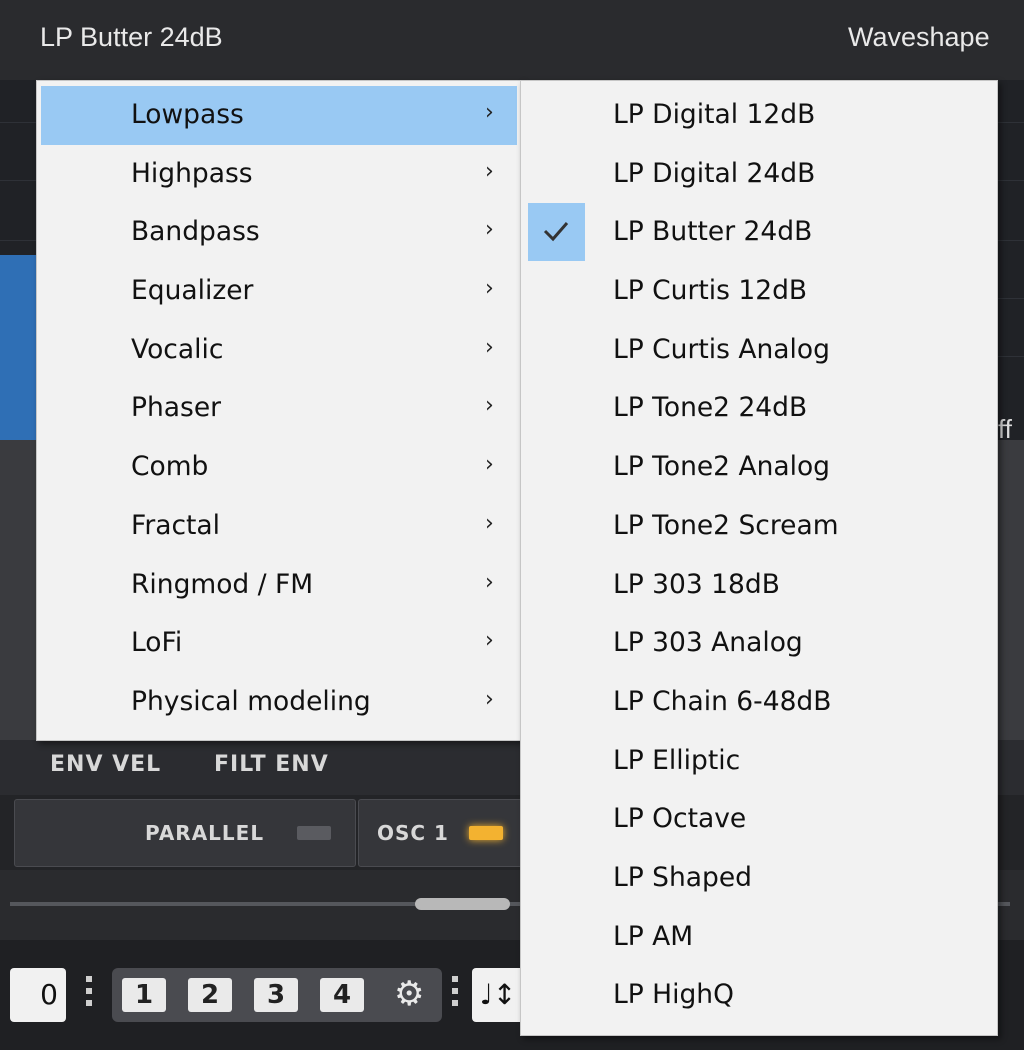 Image resolution: width=1024 pixels, height=1050 pixels. I want to click on env-vel-label: ENV VEL, so click(106, 764).